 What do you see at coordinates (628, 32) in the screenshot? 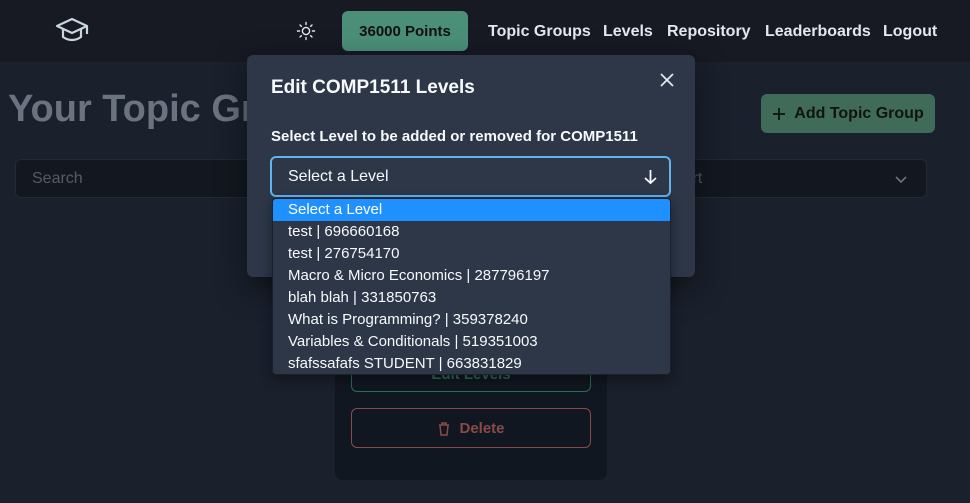
I see `nav-link-levels: Levels` at bounding box center [628, 32].